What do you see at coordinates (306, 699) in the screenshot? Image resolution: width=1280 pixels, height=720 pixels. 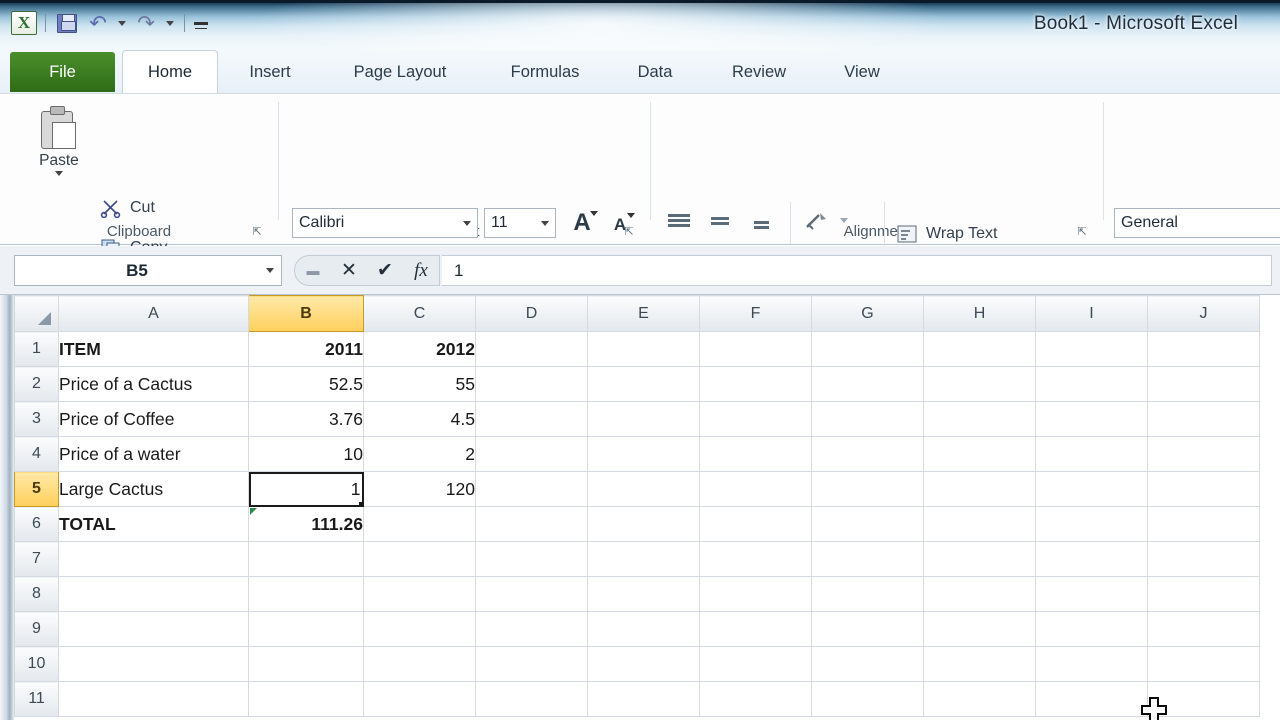 I see `cell-b11` at bounding box center [306, 699].